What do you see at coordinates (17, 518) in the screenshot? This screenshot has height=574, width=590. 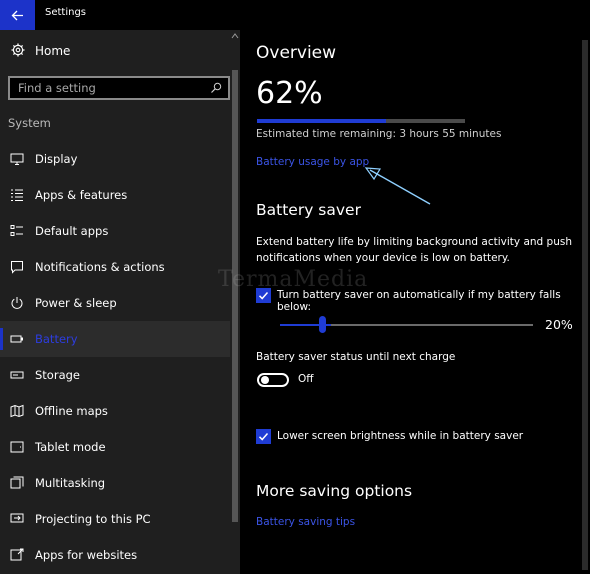 I see `project-icon` at bounding box center [17, 518].